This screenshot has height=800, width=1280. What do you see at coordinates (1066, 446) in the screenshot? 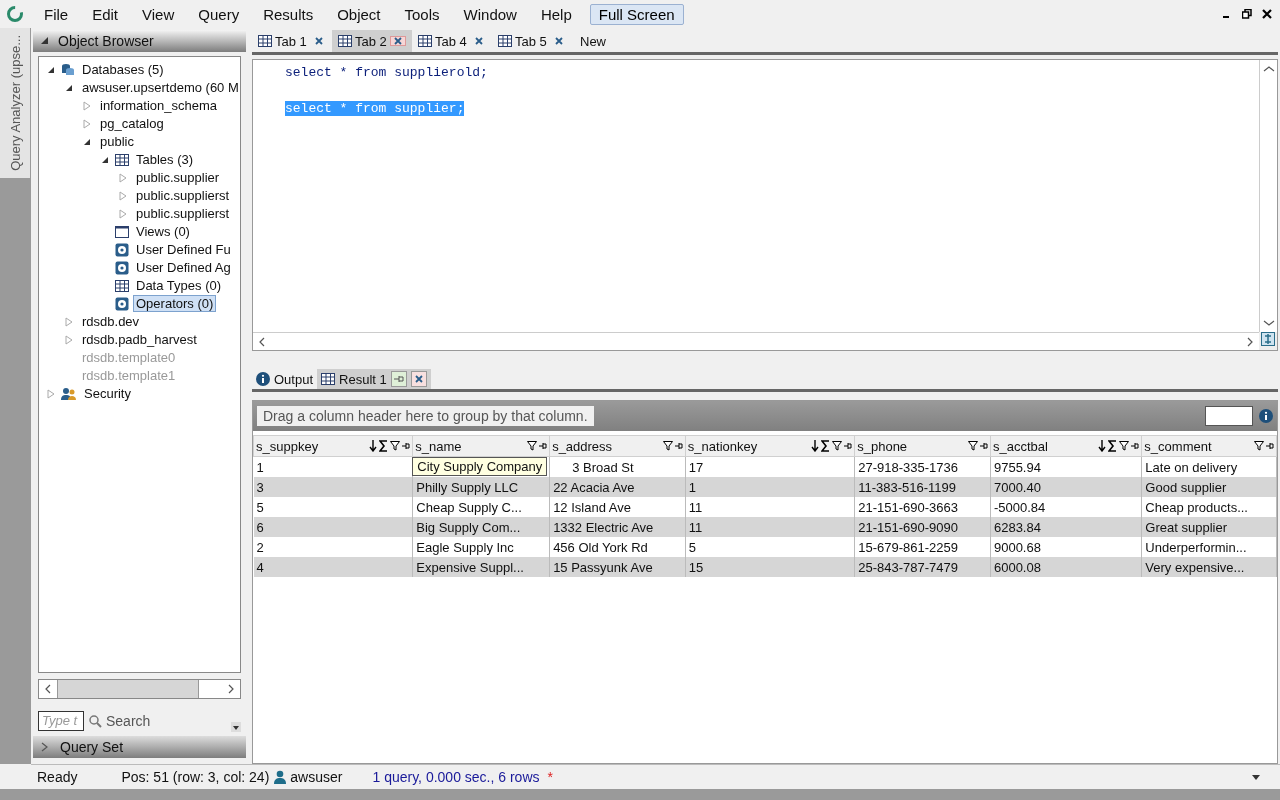
I see `column-header: s_acctbal` at bounding box center [1066, 446].